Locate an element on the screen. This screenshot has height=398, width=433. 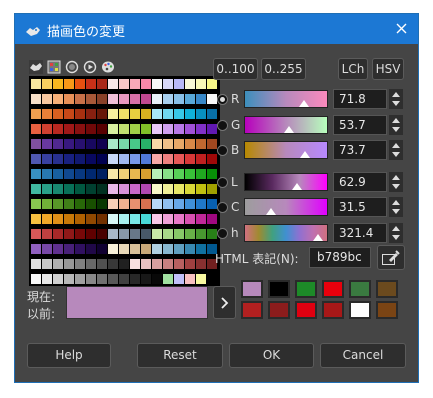
range-0-255-button: 0..255 is located at coordinates (283, 69).